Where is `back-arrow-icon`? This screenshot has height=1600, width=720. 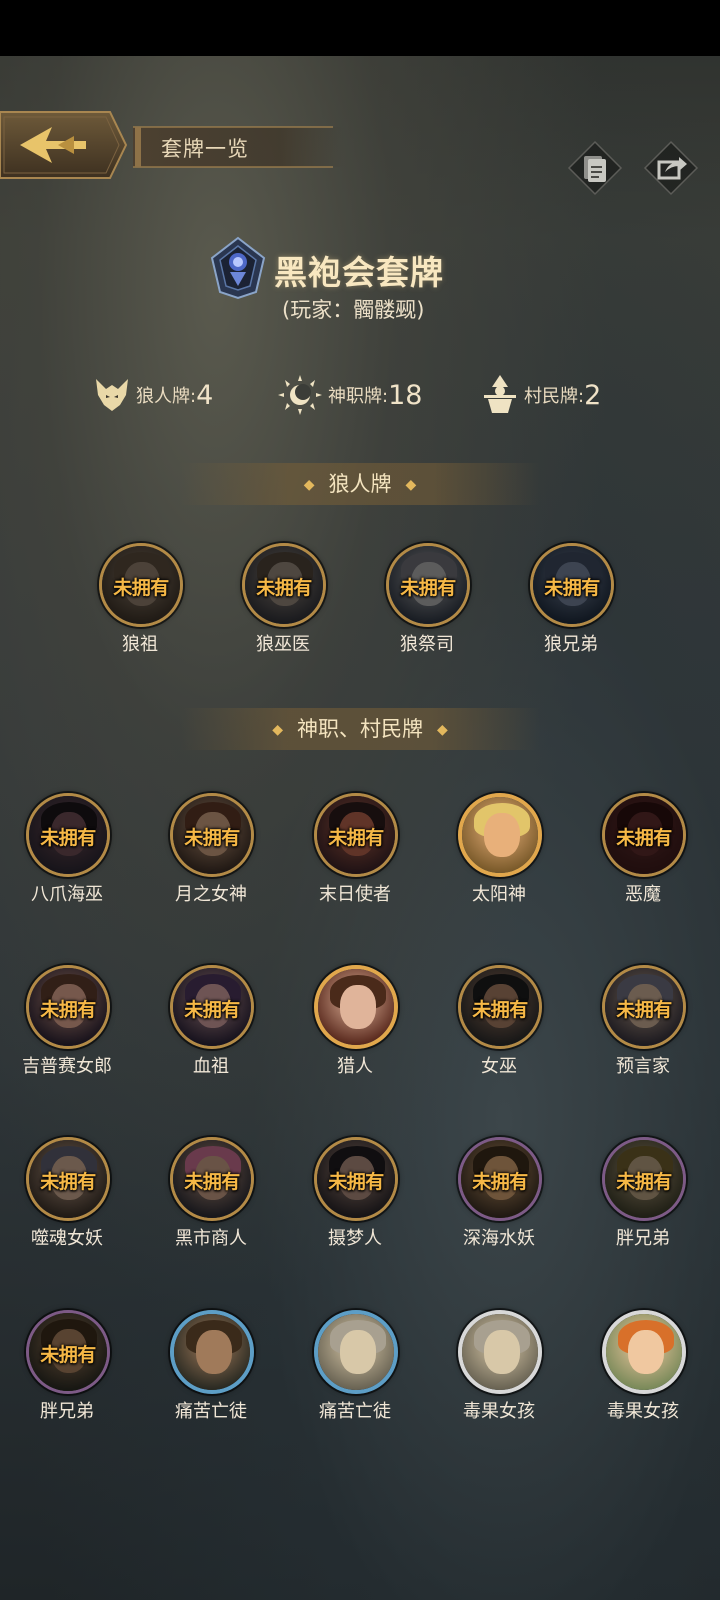
back-arrow-icon is located at coordinates (64, 145).